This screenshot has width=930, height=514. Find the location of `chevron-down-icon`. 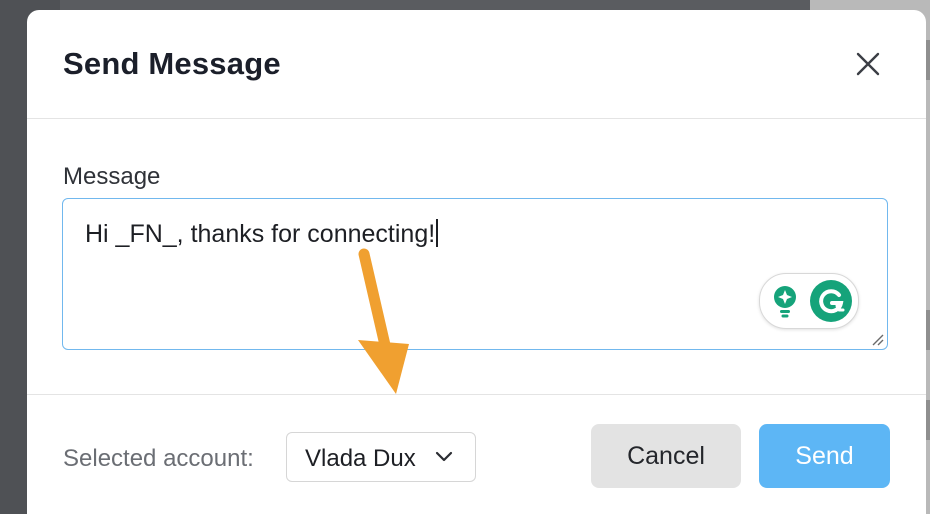

chevron-down-icon is located at coordinates (444, 456).